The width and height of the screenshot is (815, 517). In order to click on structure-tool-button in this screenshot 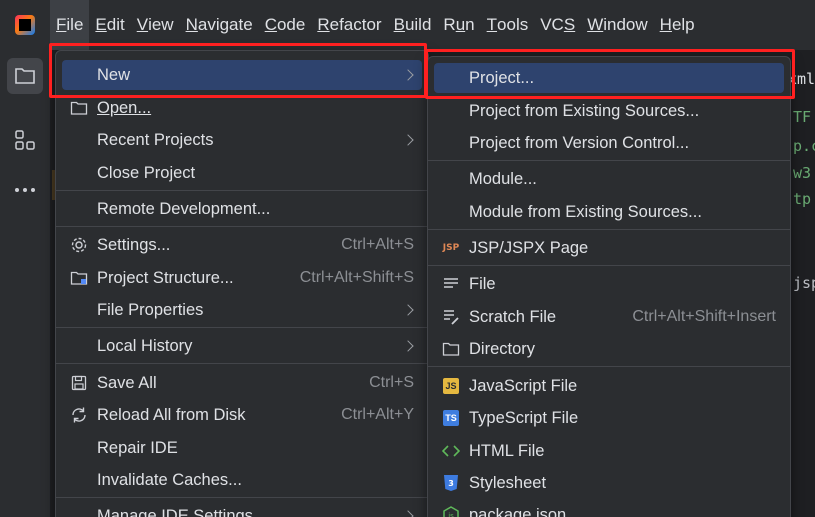, I will do `click(25, 140)`.